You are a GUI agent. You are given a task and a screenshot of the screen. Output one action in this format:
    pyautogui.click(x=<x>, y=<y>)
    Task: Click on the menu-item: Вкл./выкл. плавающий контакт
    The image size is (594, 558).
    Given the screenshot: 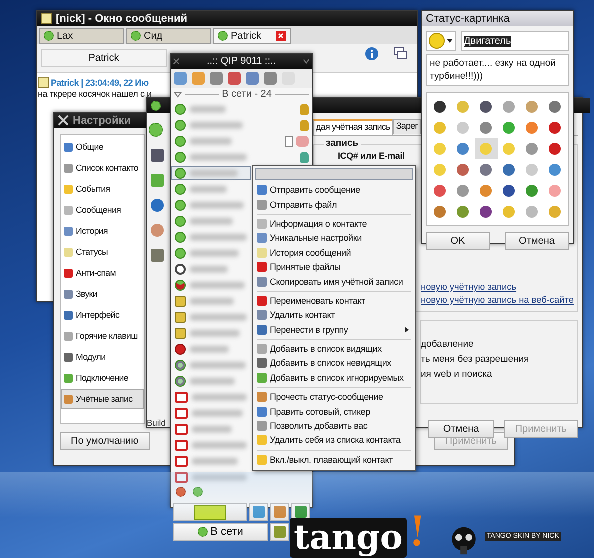 What is the action you would take?
    pyautogui.click(x=334, y=460)
    